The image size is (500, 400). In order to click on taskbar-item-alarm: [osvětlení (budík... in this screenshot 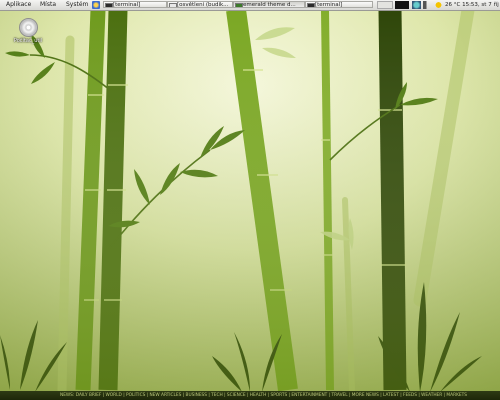, I will do `click(200, 4)`.